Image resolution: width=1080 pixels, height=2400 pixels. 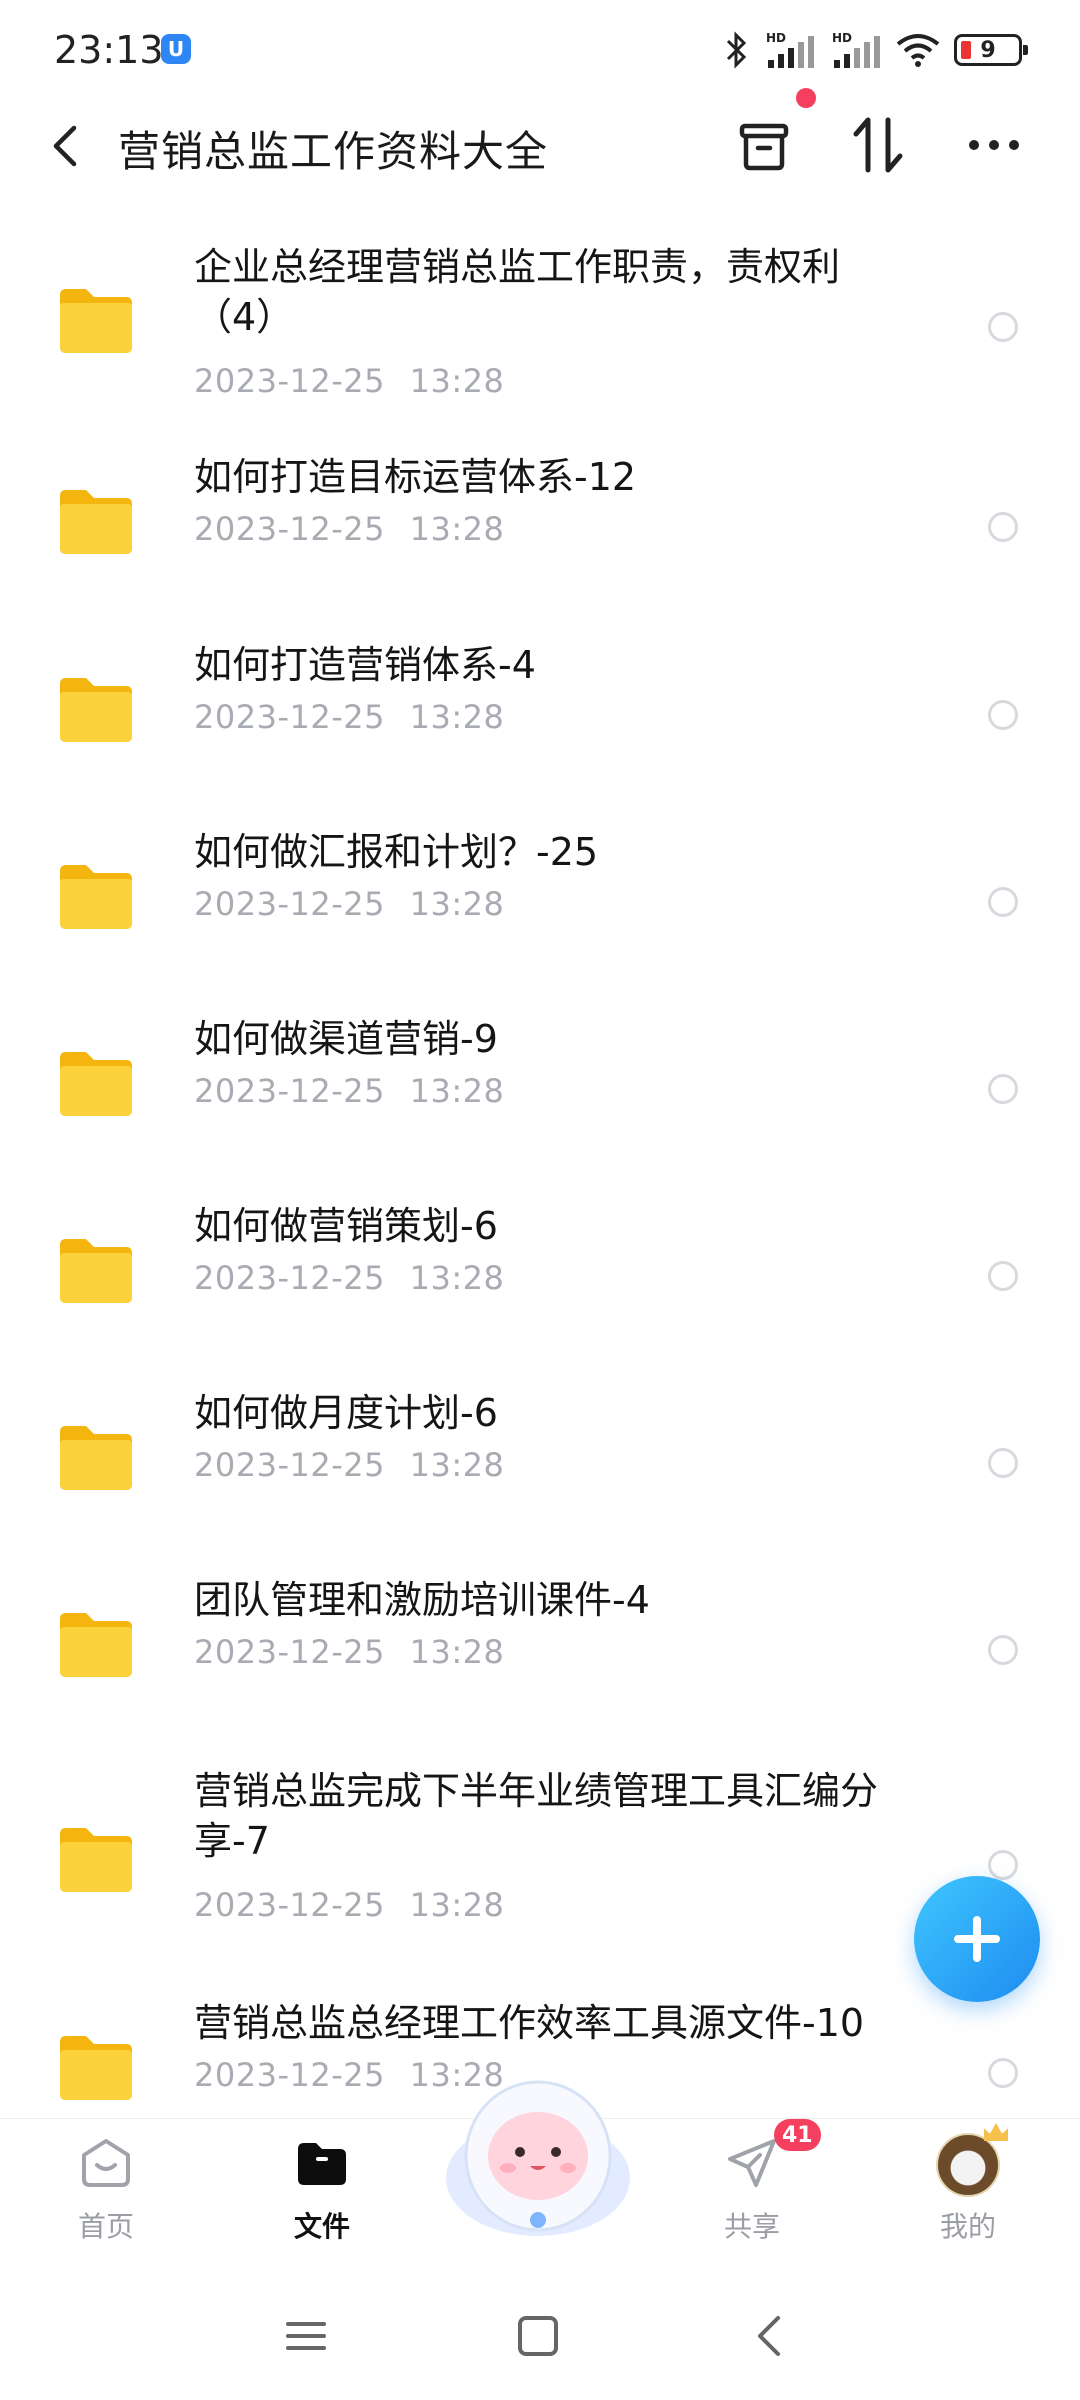 What do you see at coordinates (536, 1816) in the screenshot?
I see `file-name: 营销总监完成下半年业绩管理工具汇编分 享-7` at bounding box center [536, 1816].